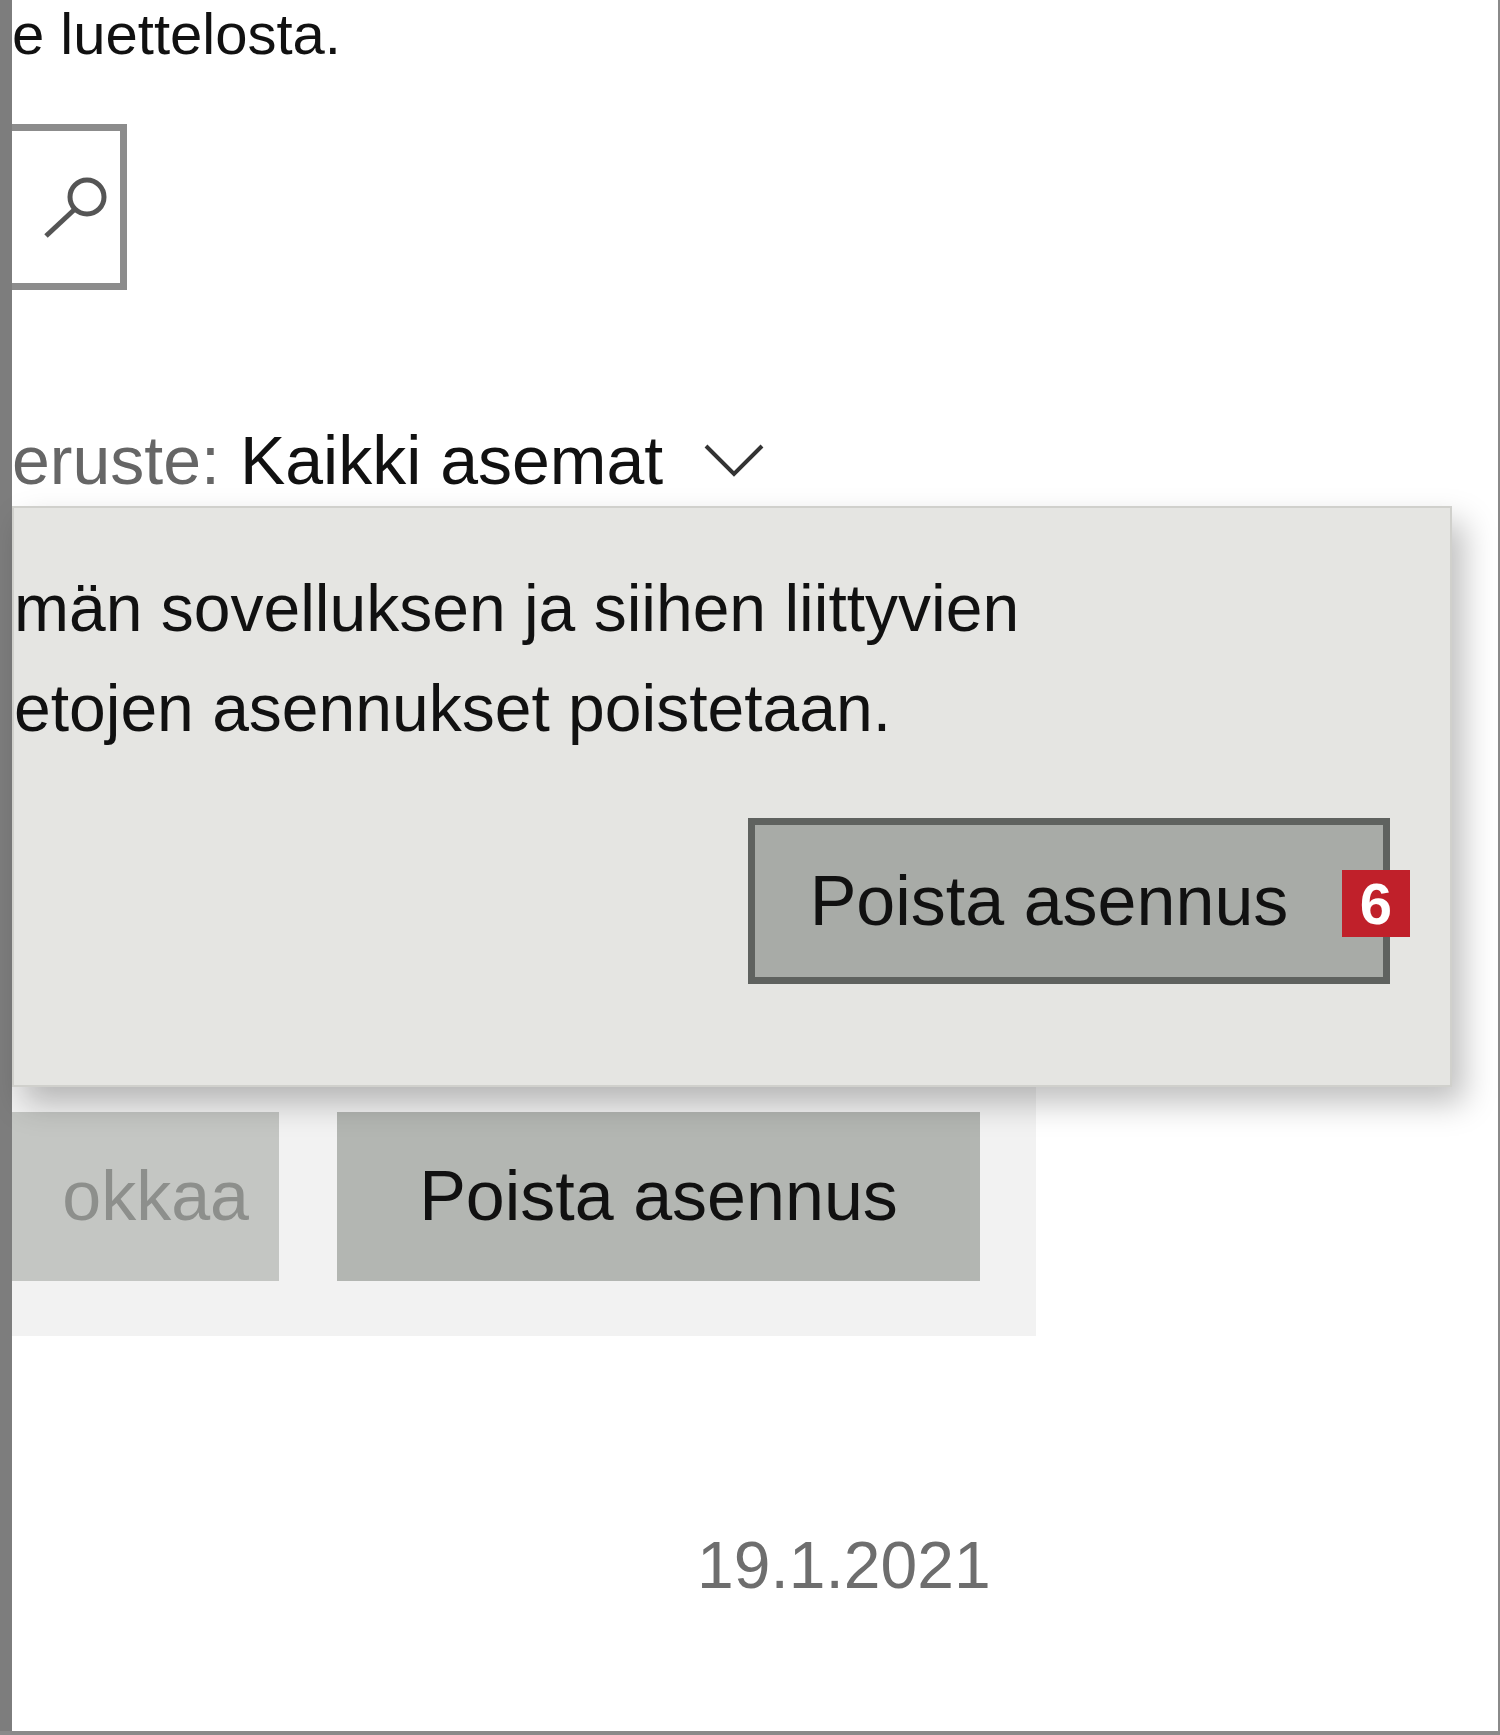 The image size is (1500, 1735). Describe the element at coordinates (517, 658) in the screenshot. I see `flyout-message: män sovelluksen ja siihen liittyvien etojen asennukset poistetaan.` at that location.